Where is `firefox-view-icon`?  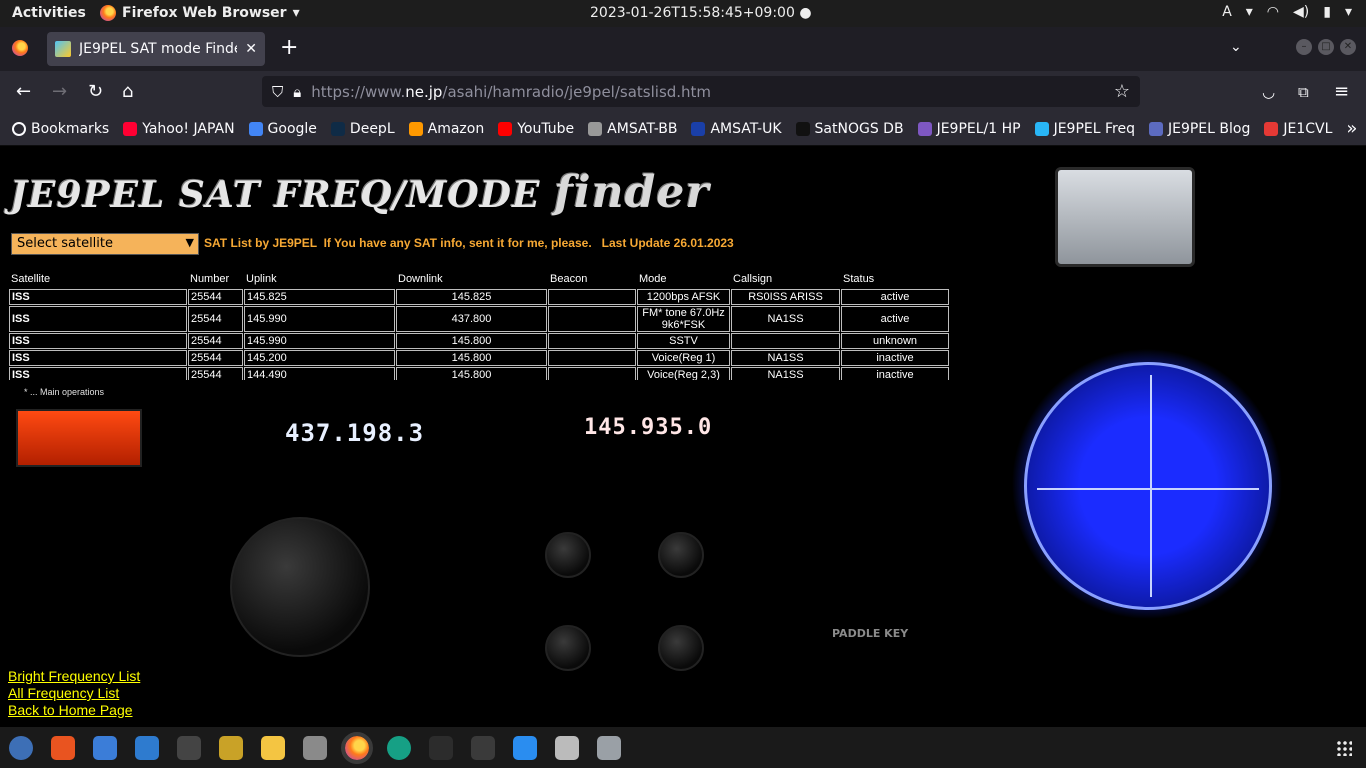
firefox-view-icon is located at coordinates (20, 48).